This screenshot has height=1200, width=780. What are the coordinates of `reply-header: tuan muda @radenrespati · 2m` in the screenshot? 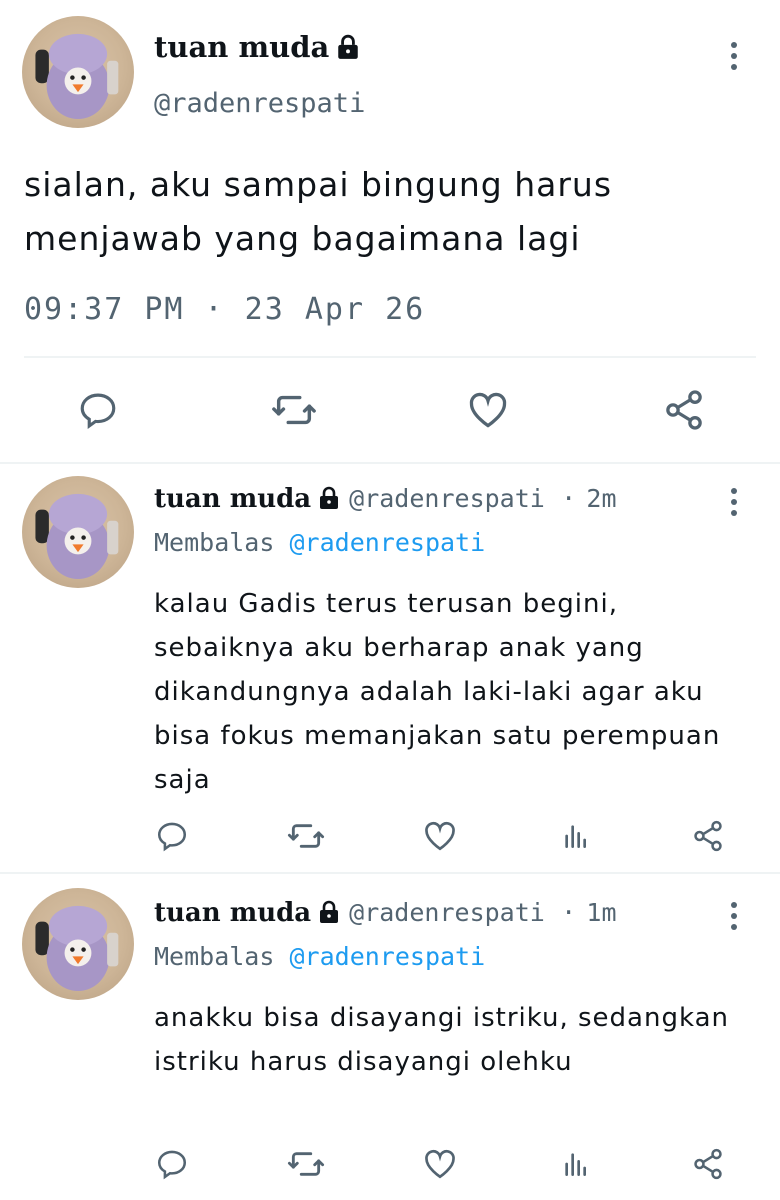 It's located at (385, 500).